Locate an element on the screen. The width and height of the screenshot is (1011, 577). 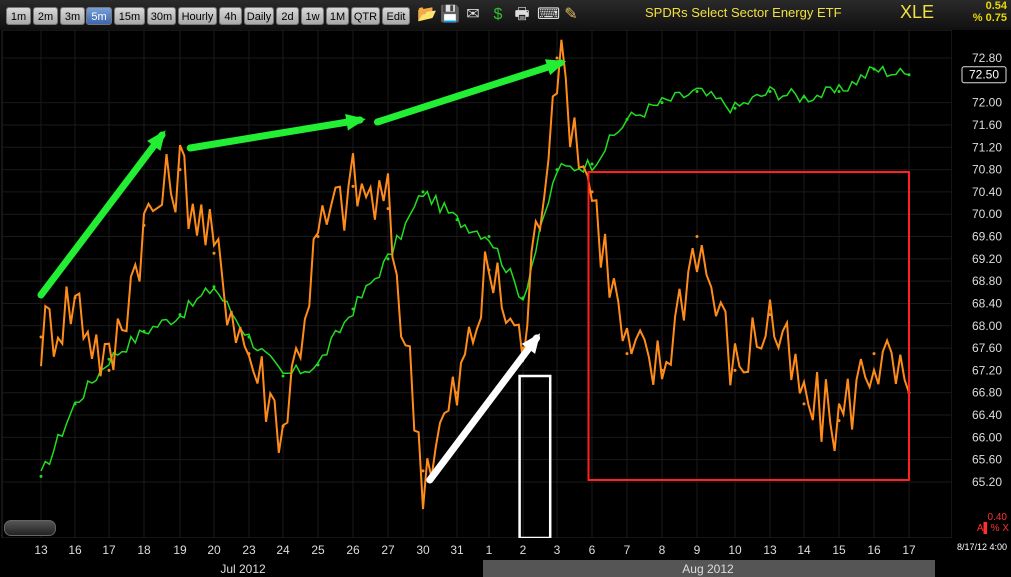
y-tick-label: 67.60 is located at coordinates (987, 348).